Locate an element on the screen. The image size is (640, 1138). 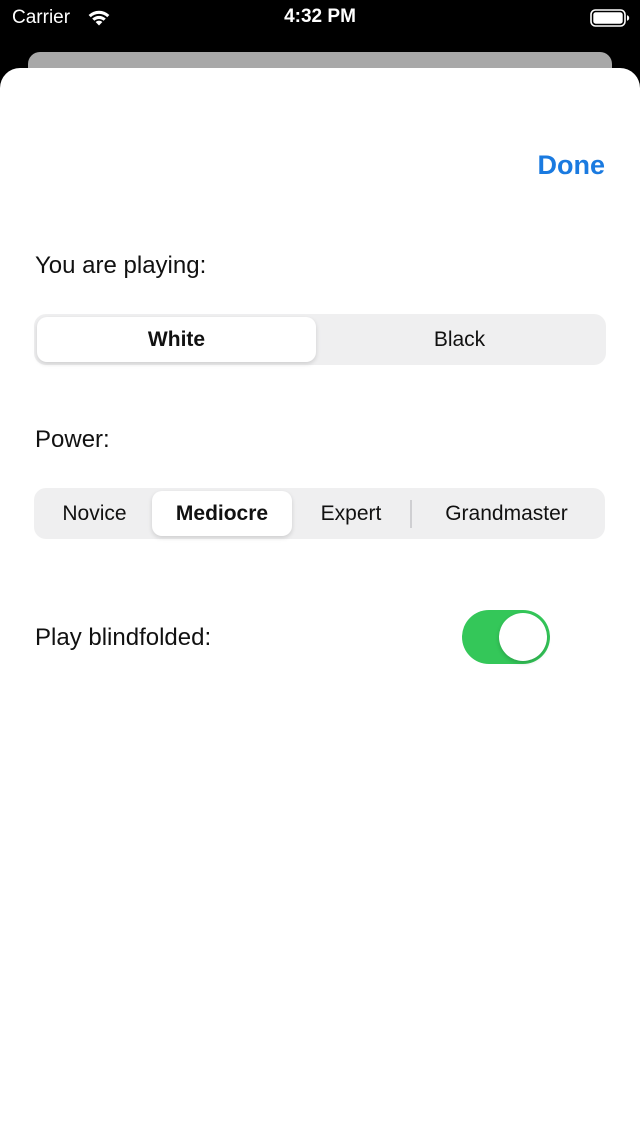
blindfold-toggle is located at coordinates (506, 637).